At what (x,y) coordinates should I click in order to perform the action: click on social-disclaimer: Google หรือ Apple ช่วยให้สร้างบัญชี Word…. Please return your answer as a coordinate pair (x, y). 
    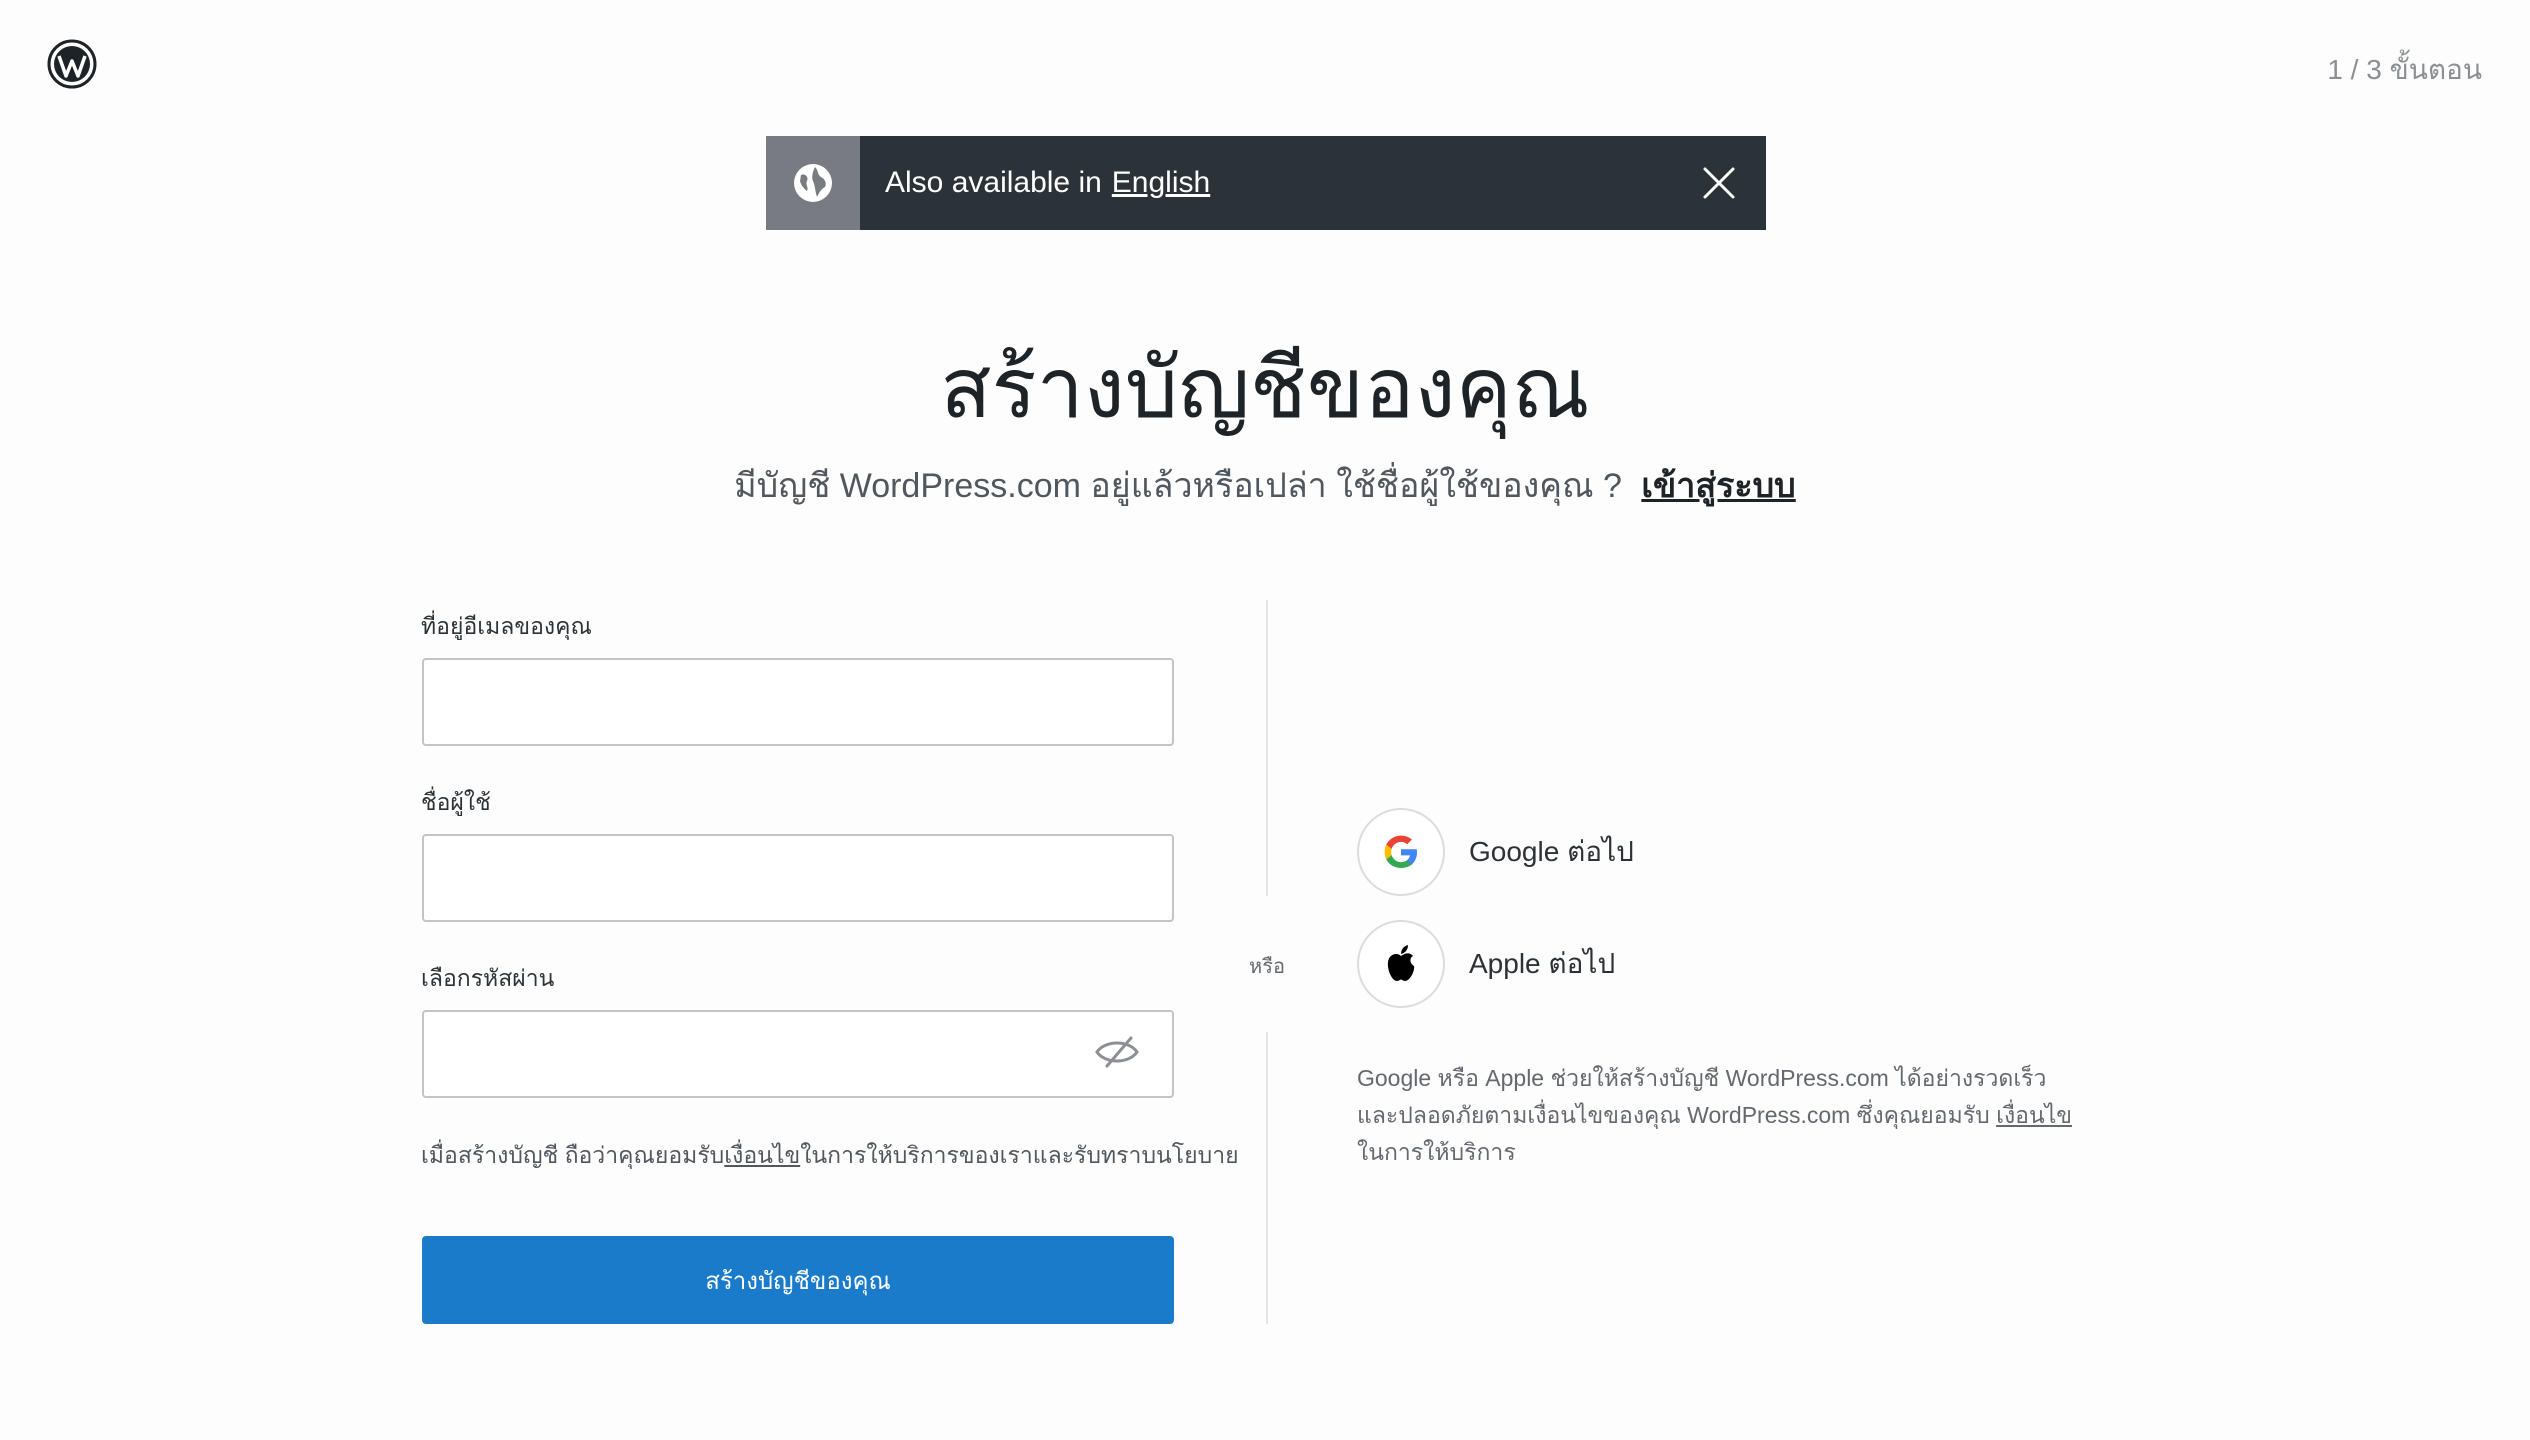
    Looking at the image, I should click on (1717, 1115).